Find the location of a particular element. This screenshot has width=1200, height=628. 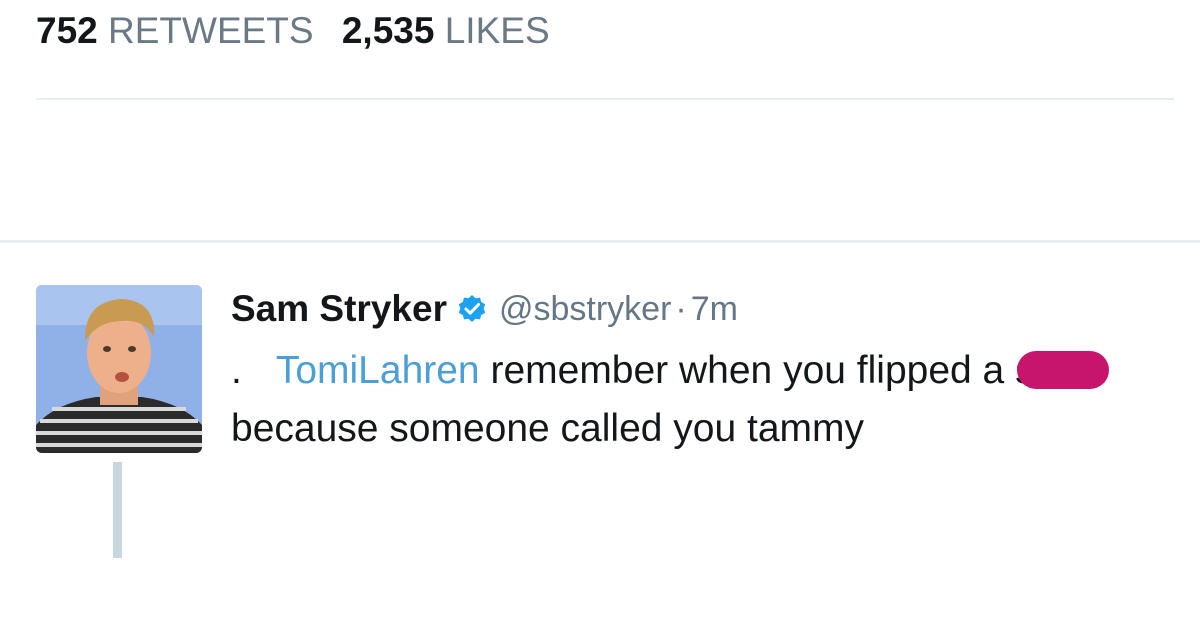

profile-photo-icon is located at coordinates (119, 369).